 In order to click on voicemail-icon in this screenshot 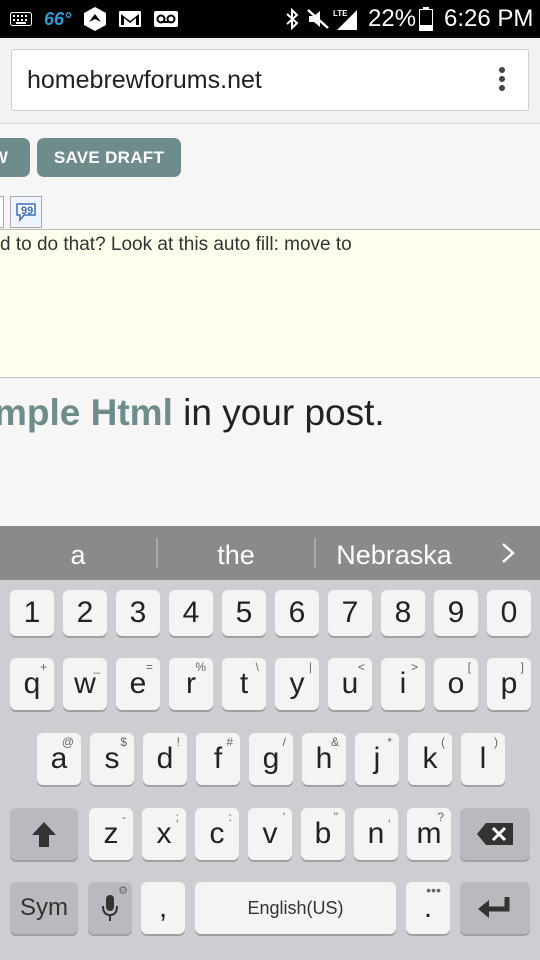, I will do `click(166, 19)`.